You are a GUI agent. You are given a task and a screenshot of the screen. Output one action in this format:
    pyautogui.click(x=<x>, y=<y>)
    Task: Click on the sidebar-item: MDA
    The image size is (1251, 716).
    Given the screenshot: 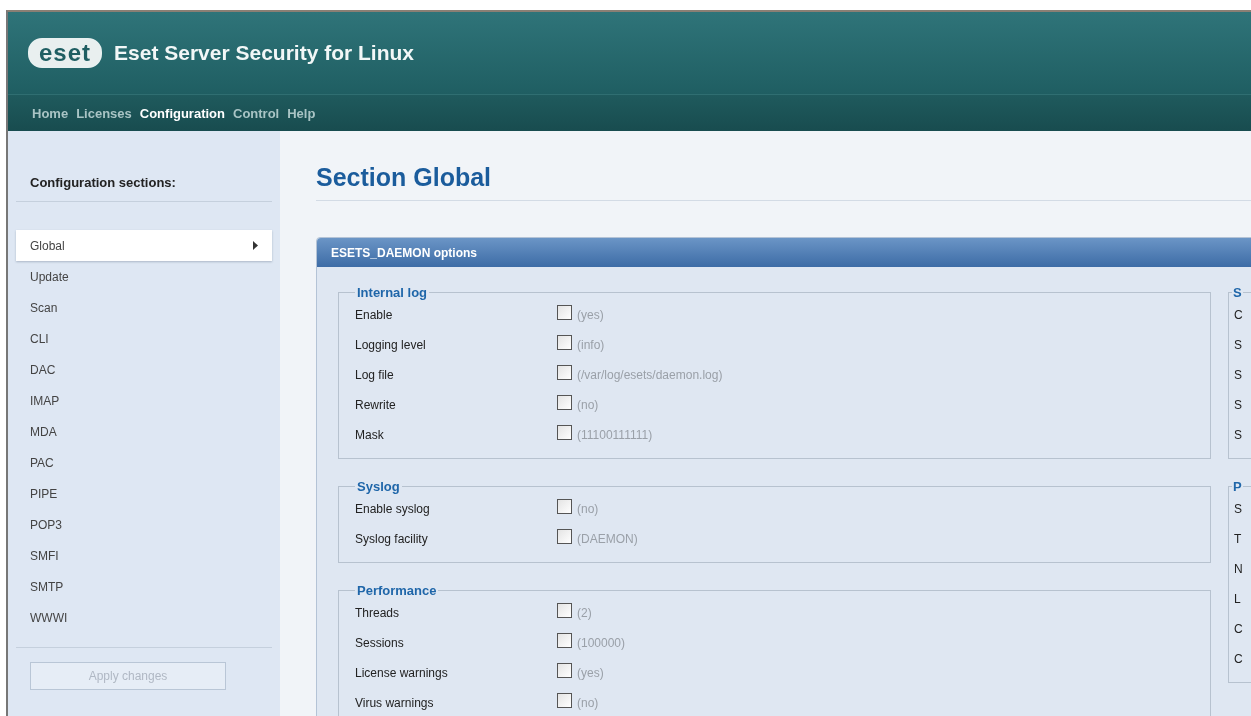 What is the action you would take?
    pyautogui.click(x=144, y=431)
    